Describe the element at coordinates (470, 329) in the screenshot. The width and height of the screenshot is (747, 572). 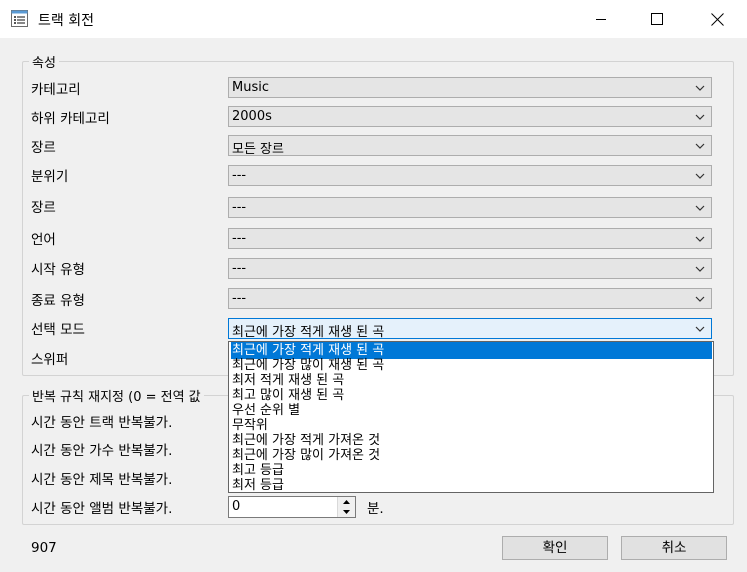
I see `select-mode-select: 최근에 가장 적게 재생 된 곡` at that location.